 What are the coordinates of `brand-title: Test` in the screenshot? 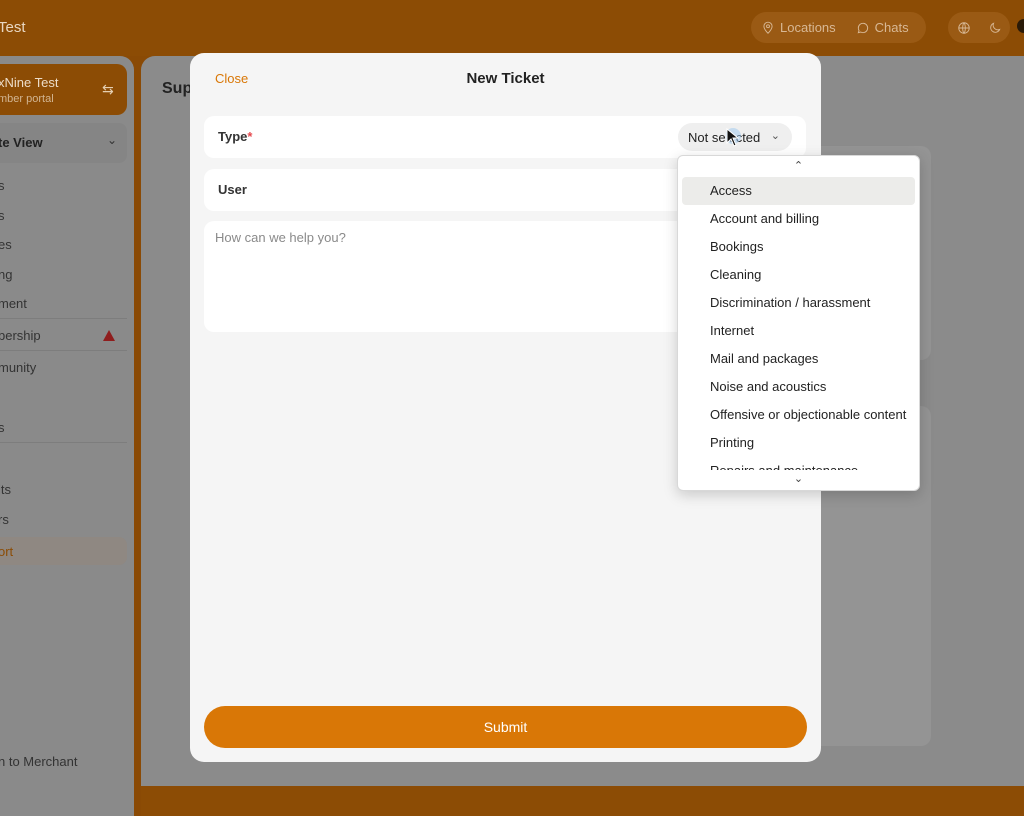 It's located at (13, 27).